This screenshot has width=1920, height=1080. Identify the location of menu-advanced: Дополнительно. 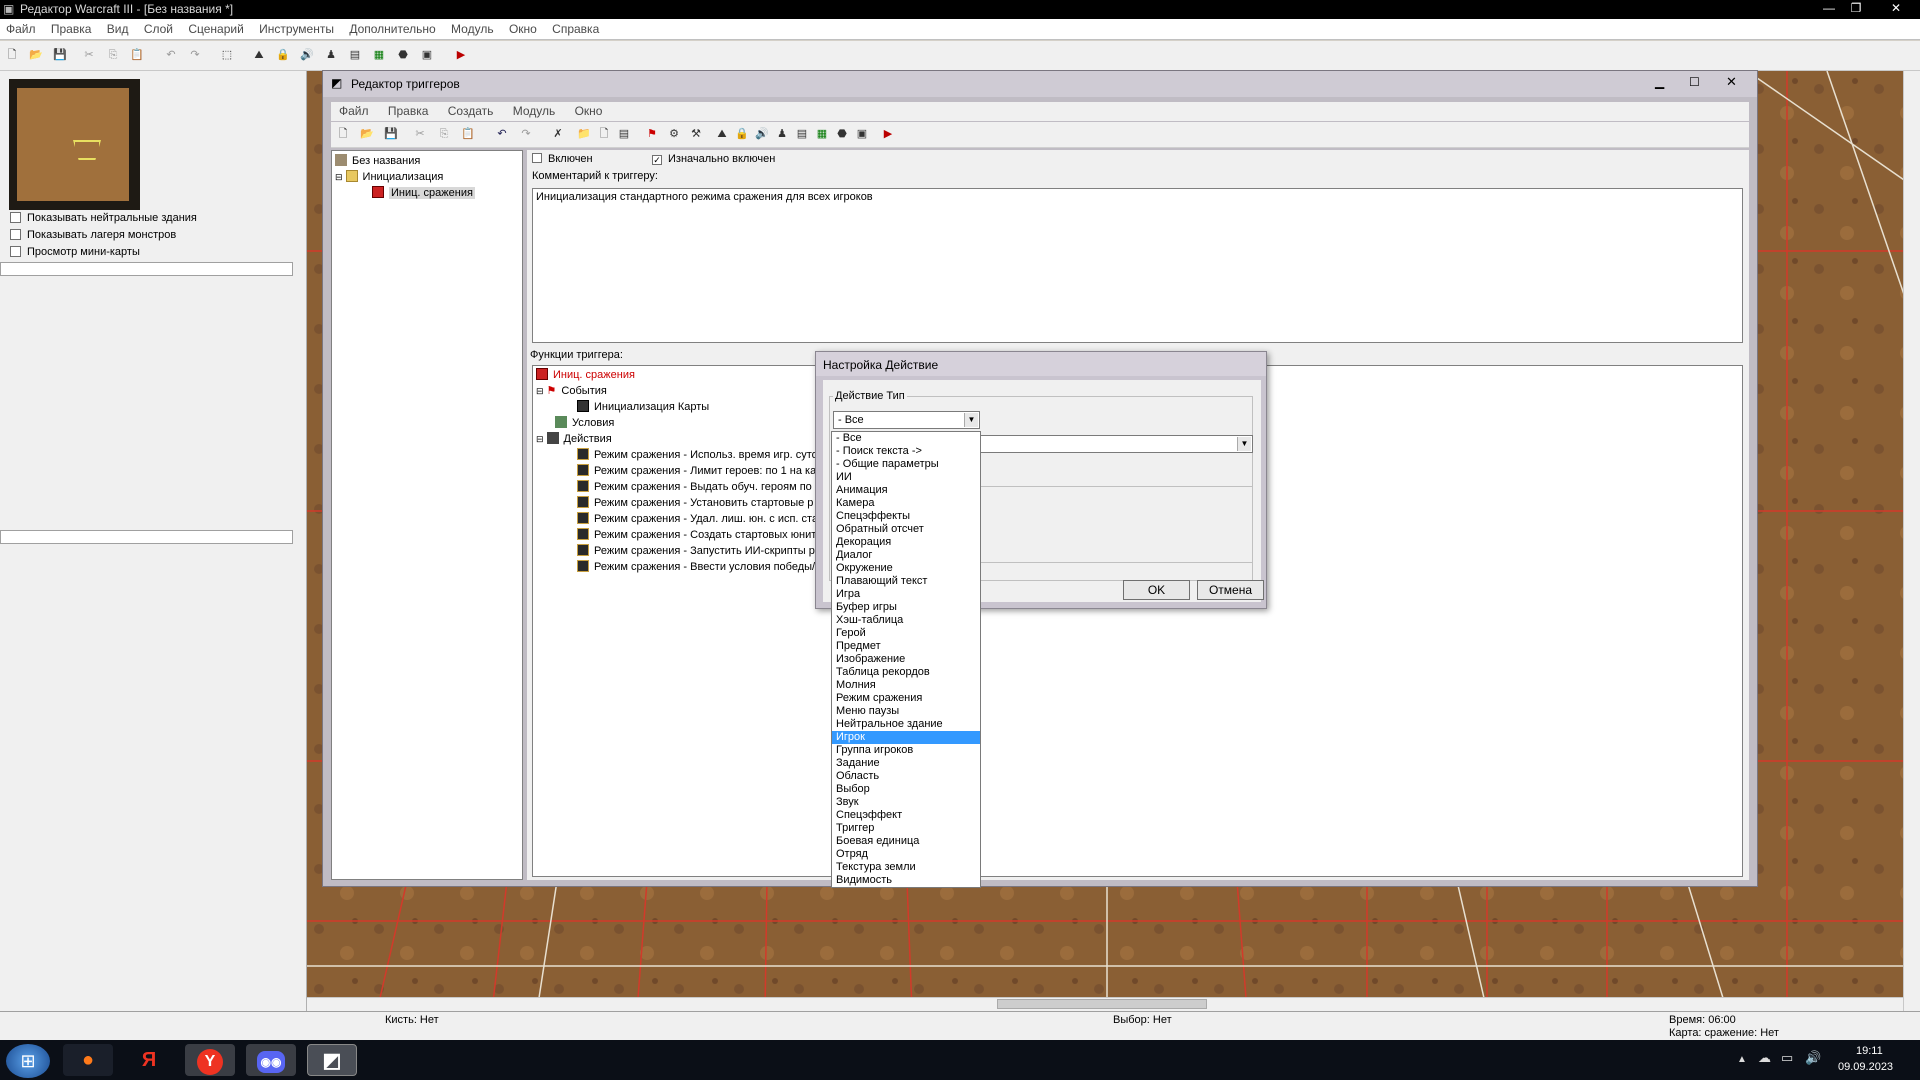
(392, 27).